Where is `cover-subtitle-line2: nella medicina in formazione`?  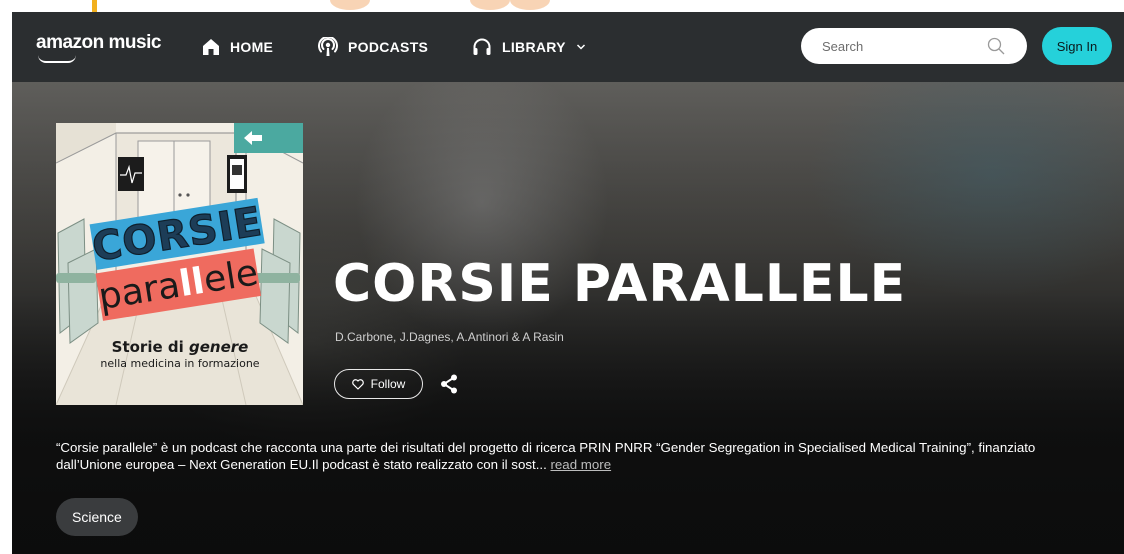
cover-subtitle-line2: nella medicina in formazione is located at coordinates (179, 363).